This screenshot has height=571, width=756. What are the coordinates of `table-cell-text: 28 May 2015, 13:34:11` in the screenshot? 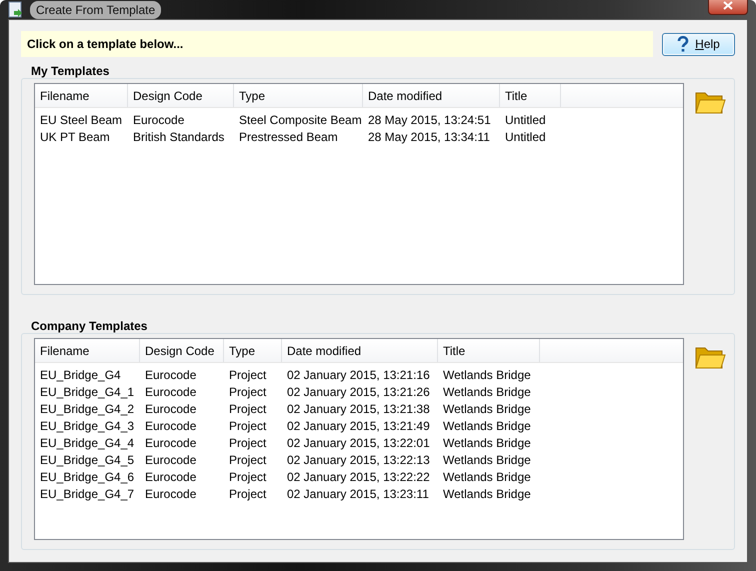 It's located at (429, 137).